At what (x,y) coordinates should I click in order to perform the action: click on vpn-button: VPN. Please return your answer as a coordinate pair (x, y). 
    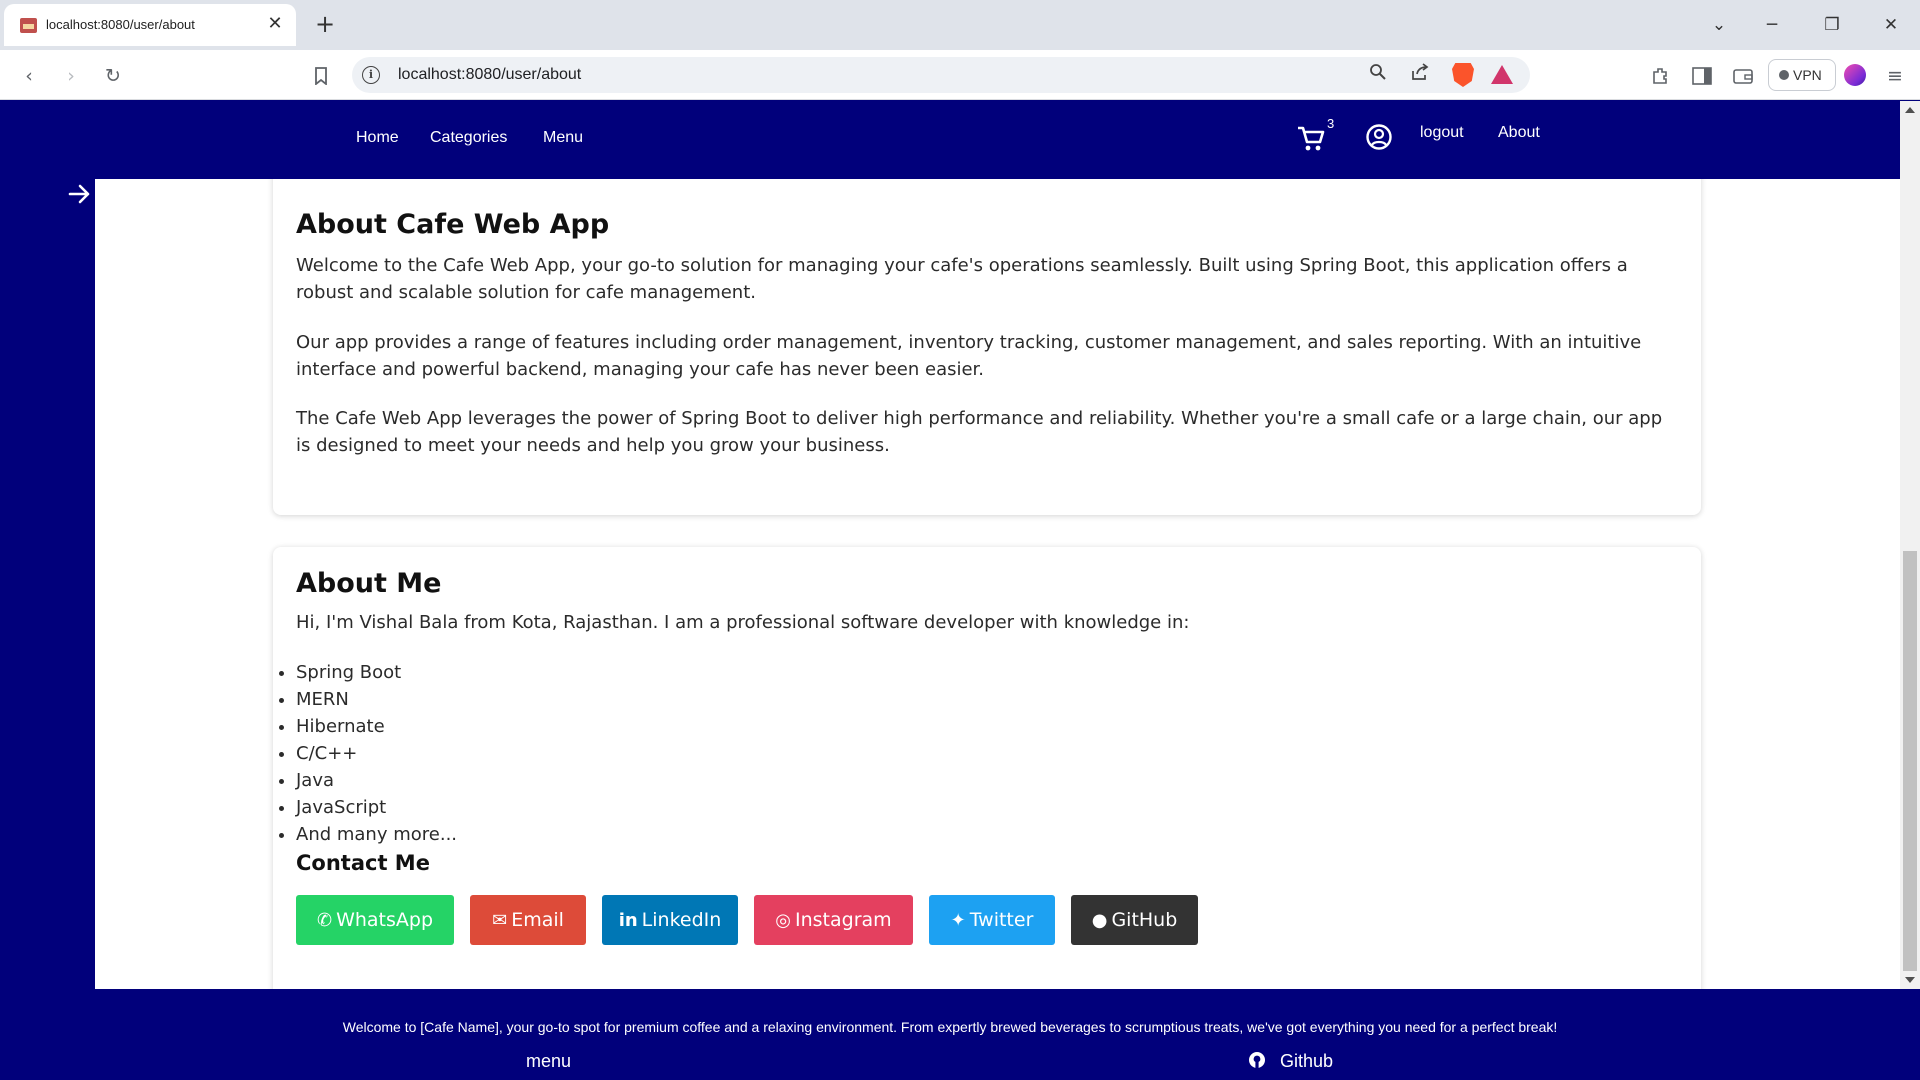
    Looking at the image, I should click on (1802, 75).